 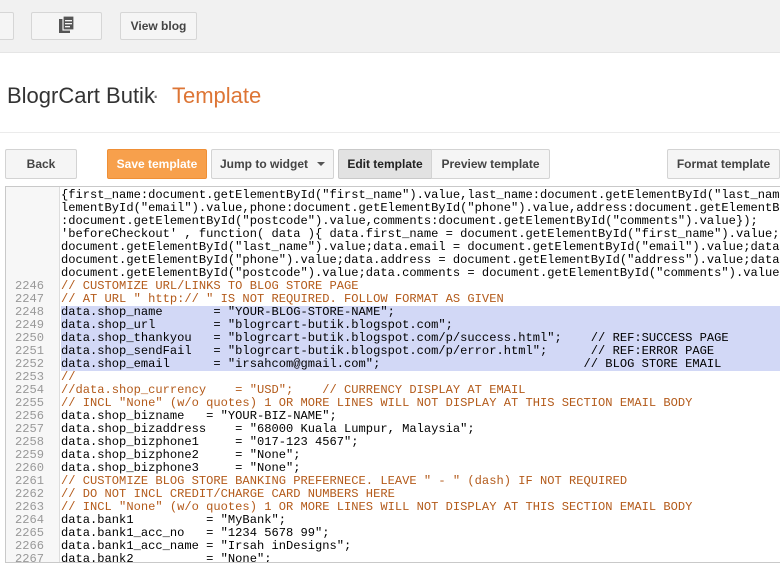 I want to click on page-header: BlogrCart Butik · Template, so click(x=390, y=92).